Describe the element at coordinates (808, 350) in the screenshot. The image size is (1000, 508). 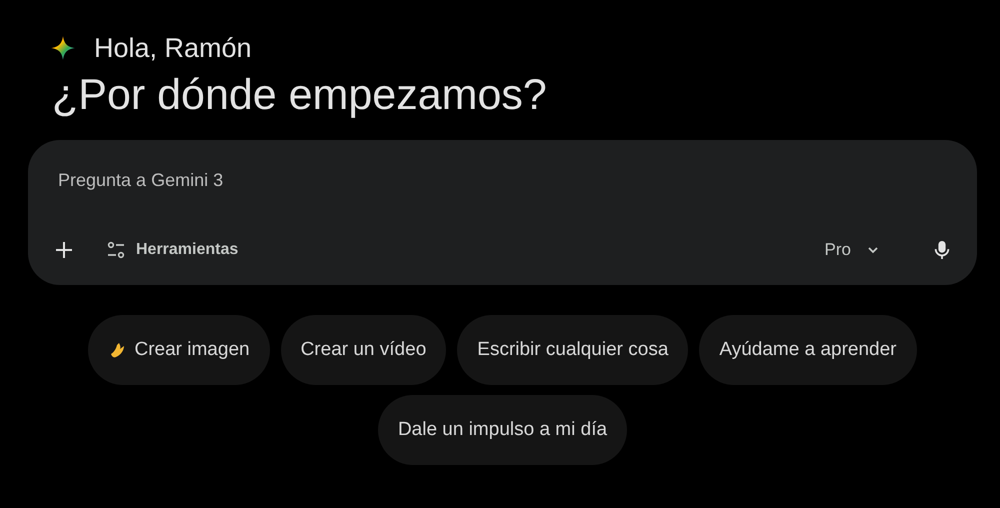
I see `suggestion-chip: Ayúdame a aprender` at that location.